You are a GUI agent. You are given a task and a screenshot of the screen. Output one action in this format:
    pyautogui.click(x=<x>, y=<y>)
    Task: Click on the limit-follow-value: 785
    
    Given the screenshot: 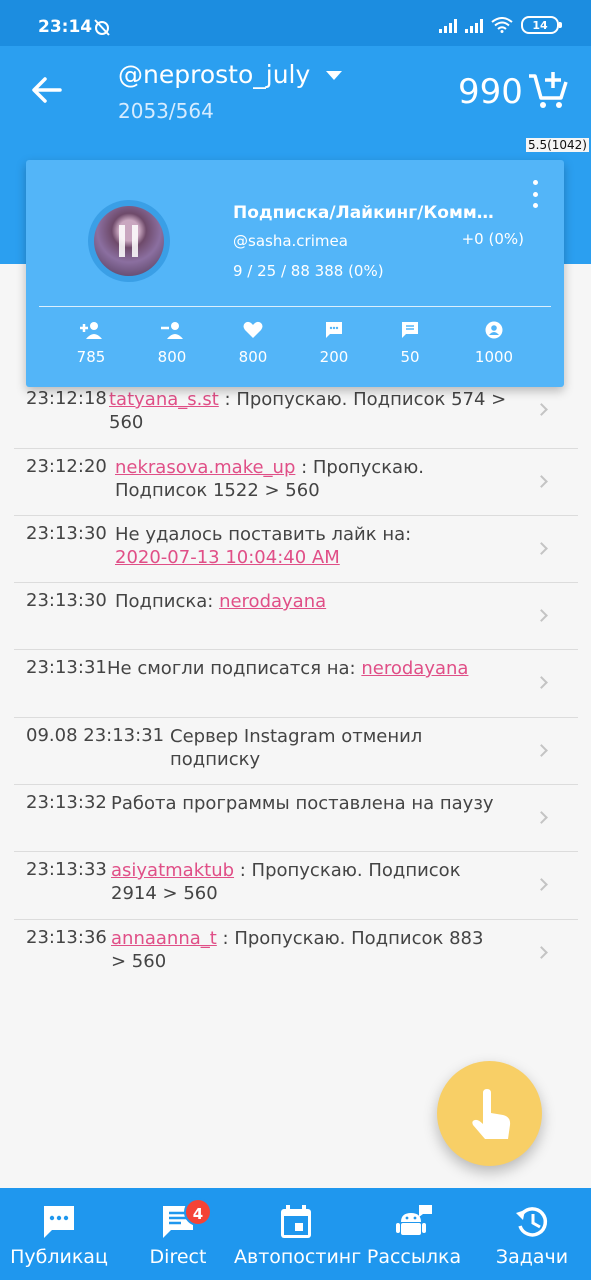 What is the action you would take?
    pyautogui.click(x=91, y=357)
    